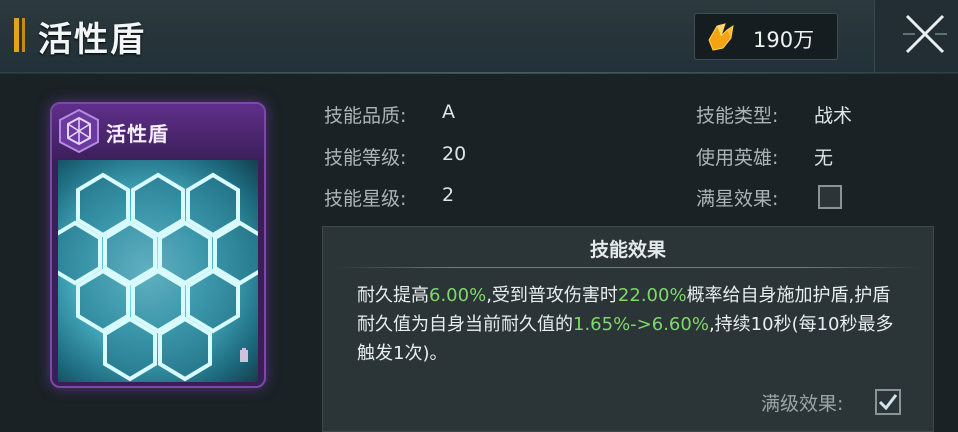 The width and height of the screenshot is (958, 432). What do you see at coordinates (721, 37) in the screenshot?
I see `crystal-icon` at bounding box center [721, 37].